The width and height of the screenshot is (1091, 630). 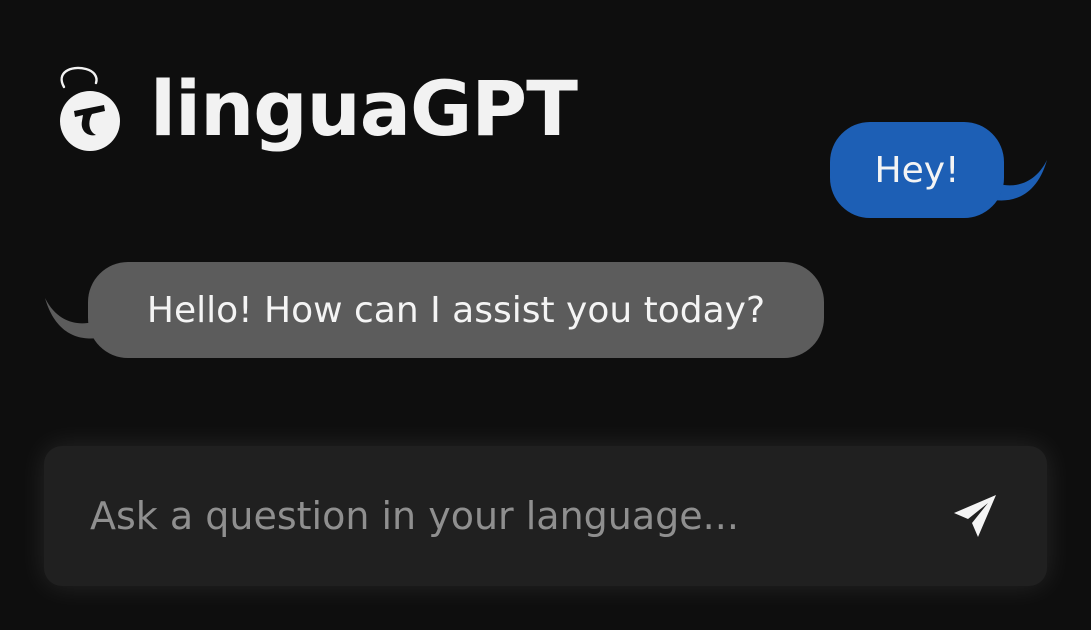 I want to click on assistant-message-bubble: Hello! How can I assist you today?, so click(x=456, y=310).